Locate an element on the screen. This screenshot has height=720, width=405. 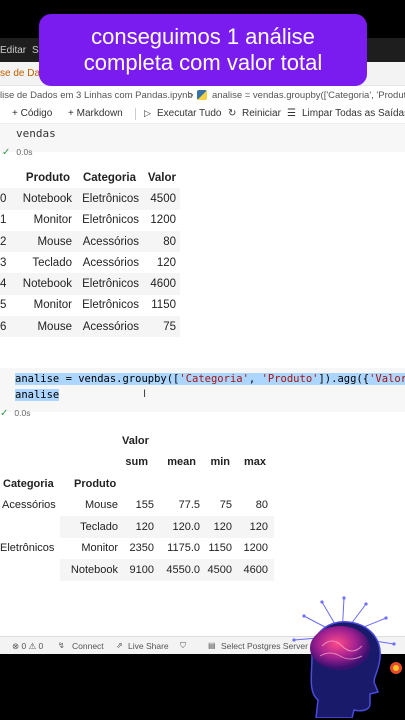
table-row: Teclado 120 120.0 120 120 is located at coordinates (137, 527).